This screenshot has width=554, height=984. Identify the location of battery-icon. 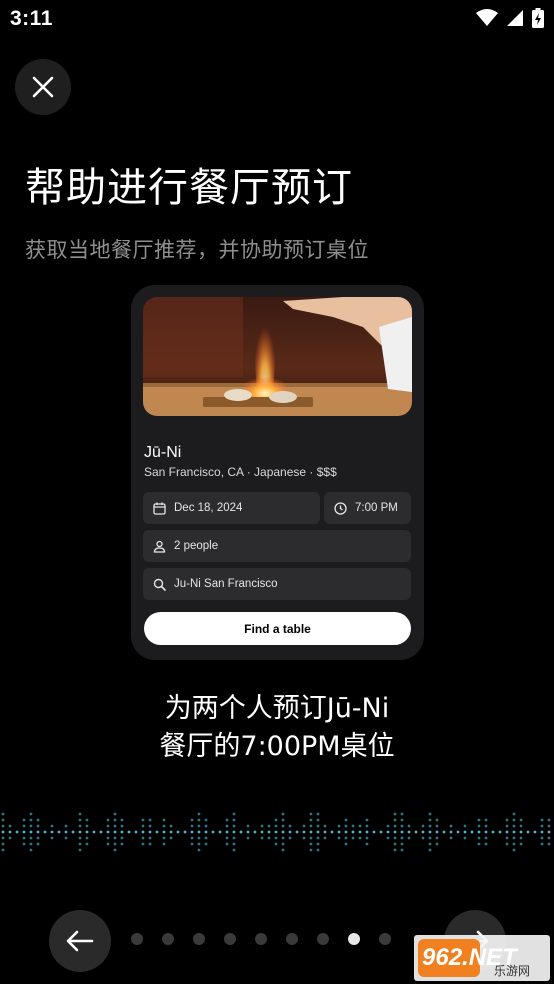
(538, 18).